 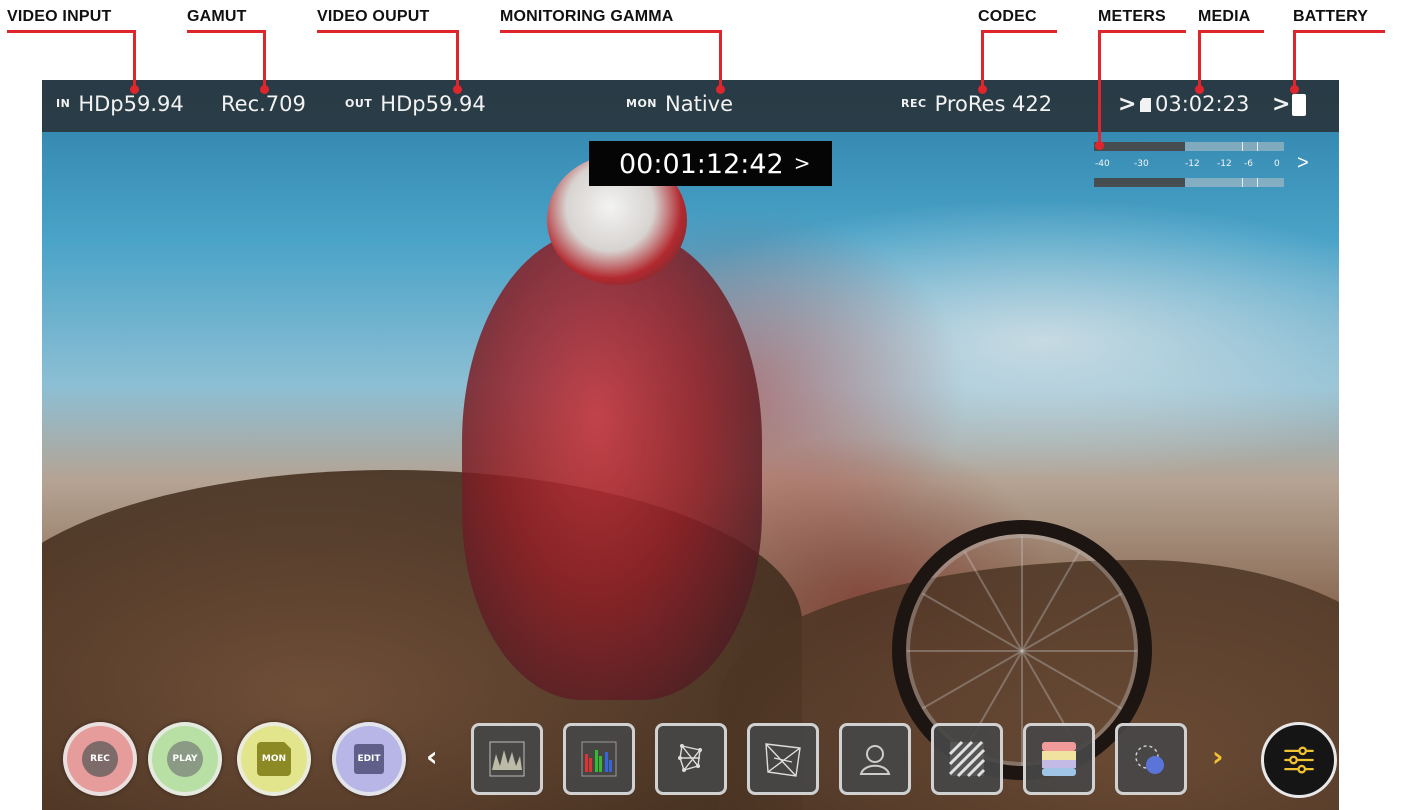 What do you see at coordinates (1141, 164) in the screenshot?
I see `meter-scale-label: -30` at bounding box center [1141, 164].